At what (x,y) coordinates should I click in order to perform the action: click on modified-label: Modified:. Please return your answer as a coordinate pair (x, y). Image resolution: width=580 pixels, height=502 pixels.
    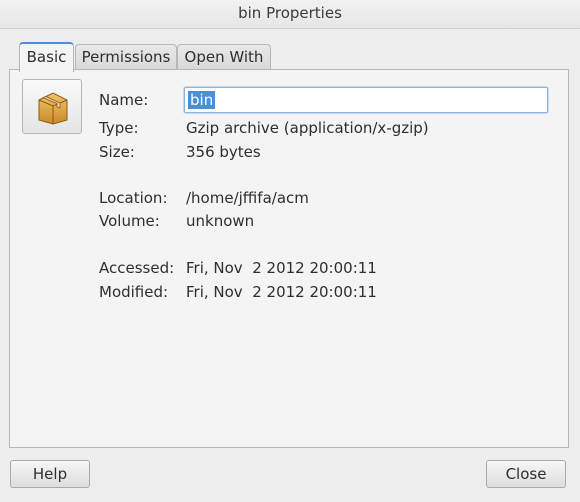
    Looking at the image, I should click on (134, 292).